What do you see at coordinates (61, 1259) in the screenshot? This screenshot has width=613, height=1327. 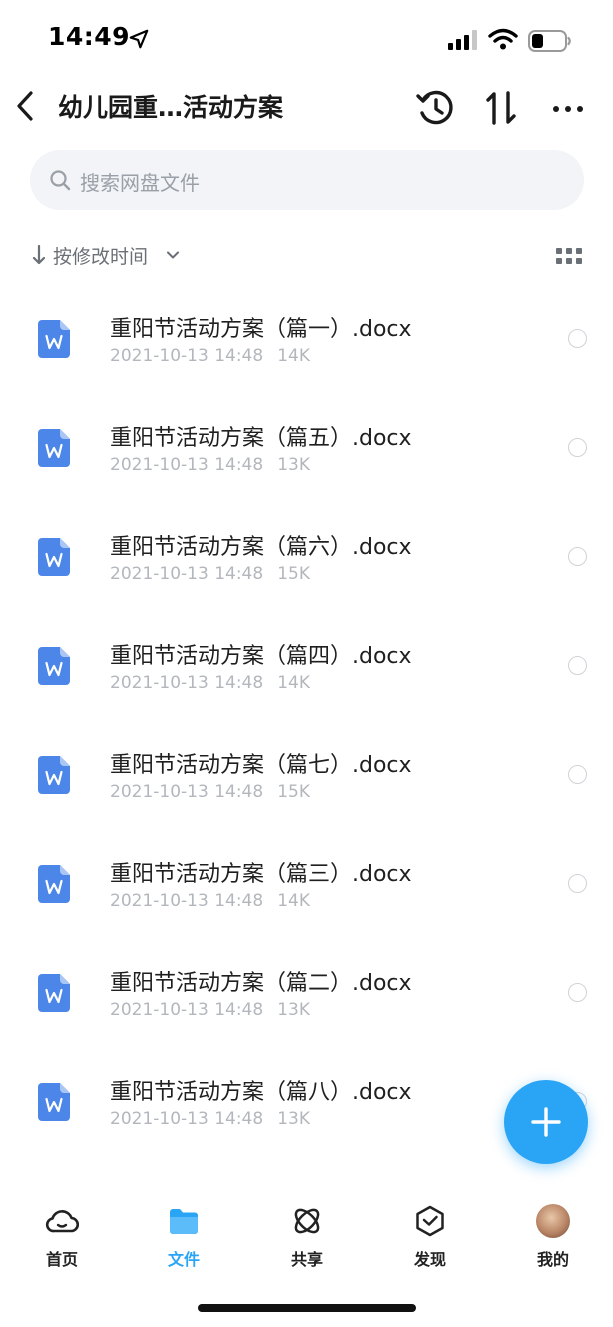 I see `nav-home-label: 首页` at bounding box center [61, 1259].